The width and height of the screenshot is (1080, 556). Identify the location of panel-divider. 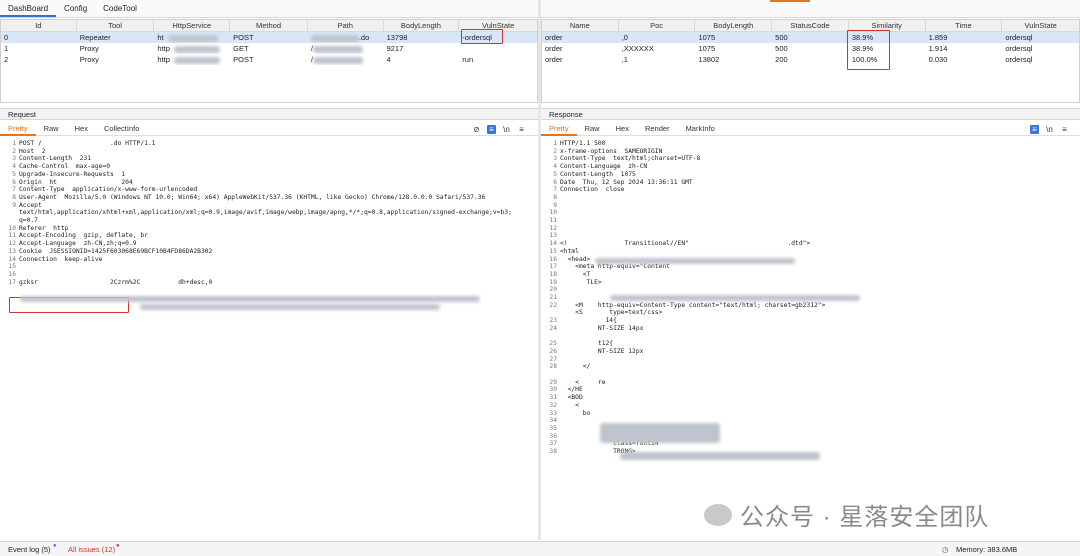
(539, 270).